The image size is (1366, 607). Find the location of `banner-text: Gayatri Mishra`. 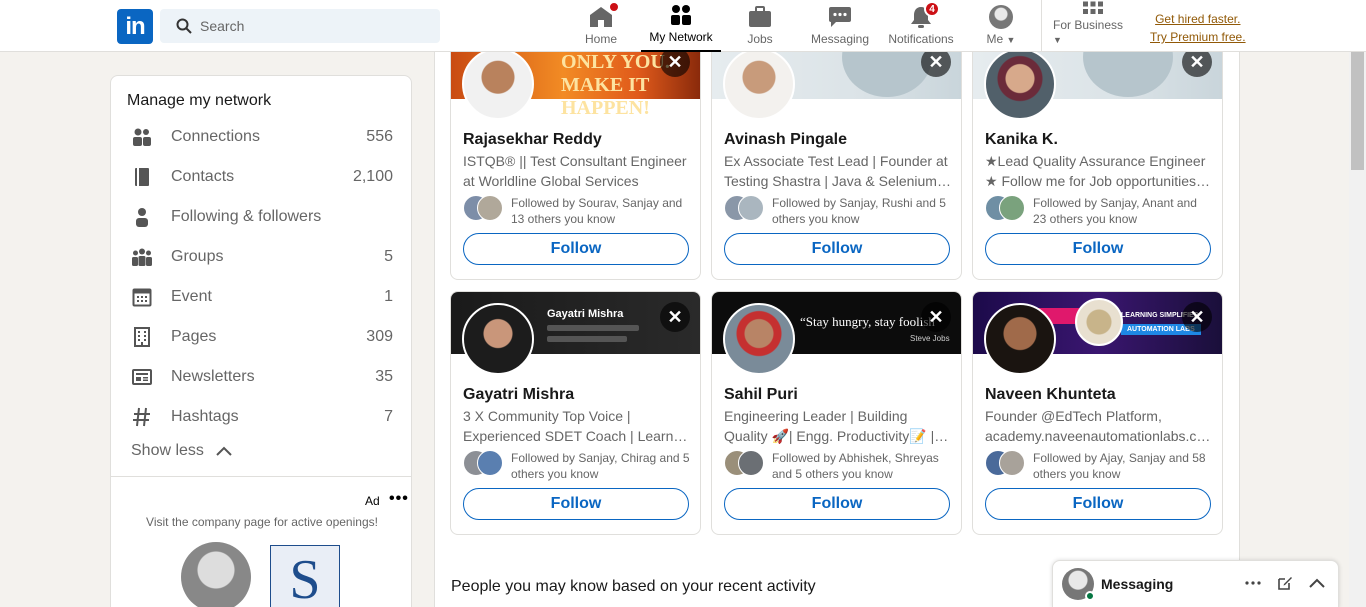

banner-text: Gayatri Mishra is located at coordinates (585, 314).